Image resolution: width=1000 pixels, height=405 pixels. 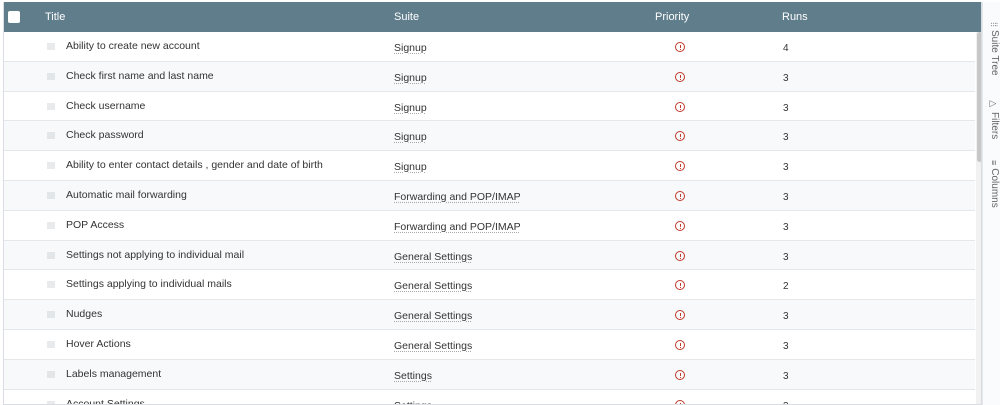 I want to click on table-row: POP Access Forwarding and POP/IMAP 3, so click(x=489, y=226).